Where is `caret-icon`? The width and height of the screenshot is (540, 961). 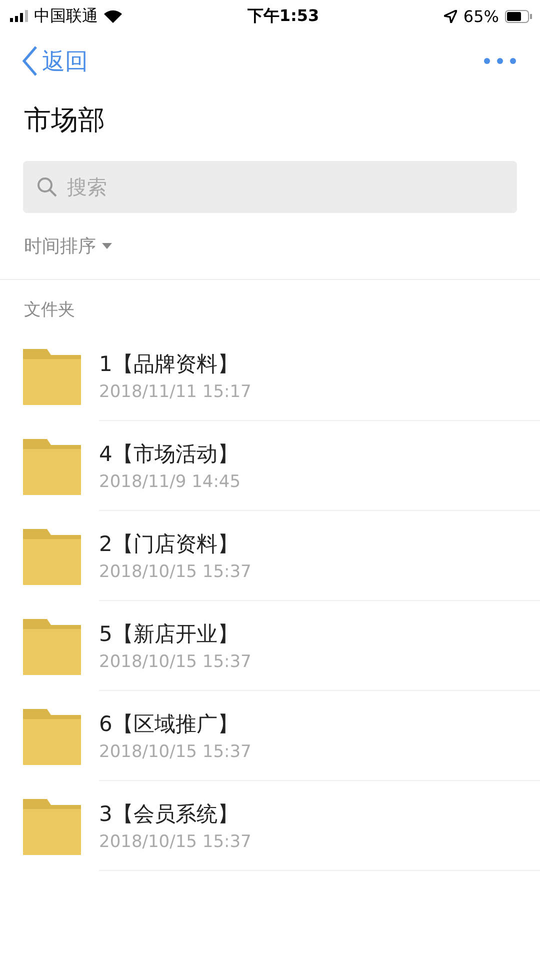 caret-icon is located at coordinates (107, 246).